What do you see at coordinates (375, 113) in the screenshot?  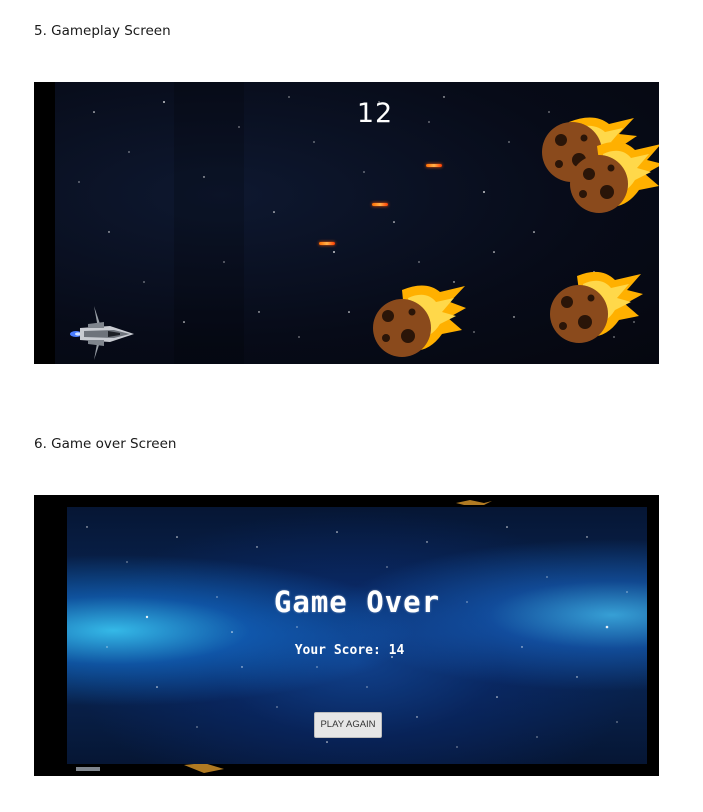 I see `score-display: 12` at bounding box center [375, 113].